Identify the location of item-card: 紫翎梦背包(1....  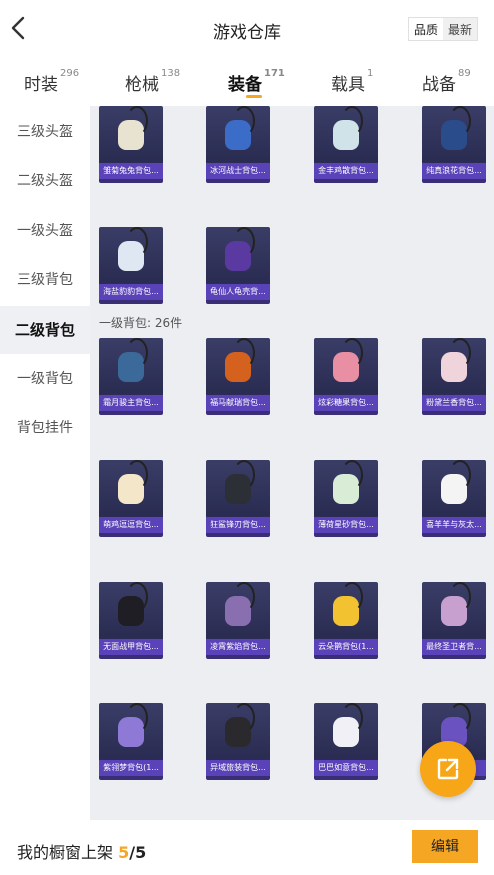
(131, 741).